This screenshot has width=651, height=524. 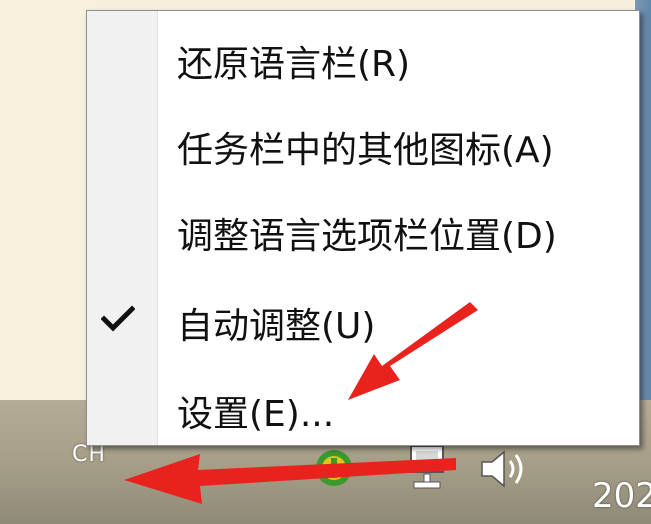 What do you see at coordinates (118, 318) in the screenshot?
I see `checkmark-icon` at bounding box center [118, 318].